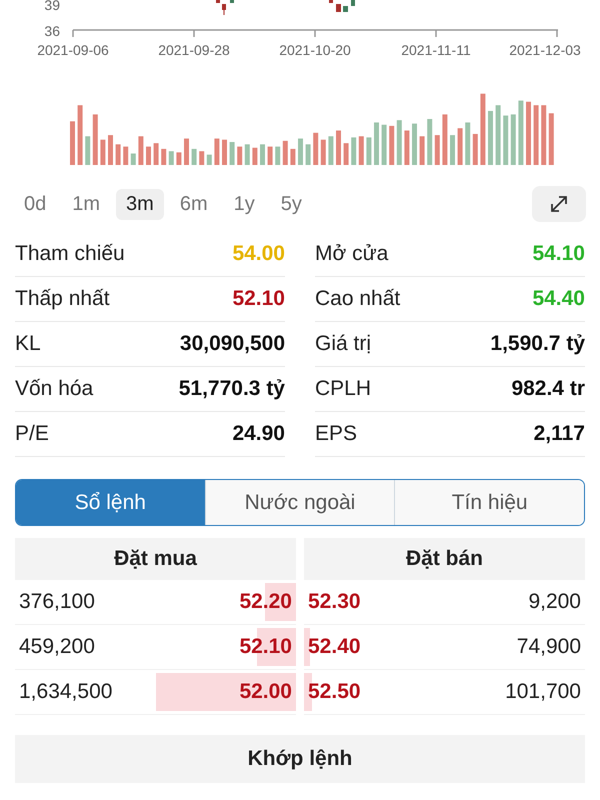 The width and height of the screenshot is (600, 800). What do you see at coordinates (558, 254) in the screenshot?
I see `stat-value: 54.10` at bounding box center [558, 254].